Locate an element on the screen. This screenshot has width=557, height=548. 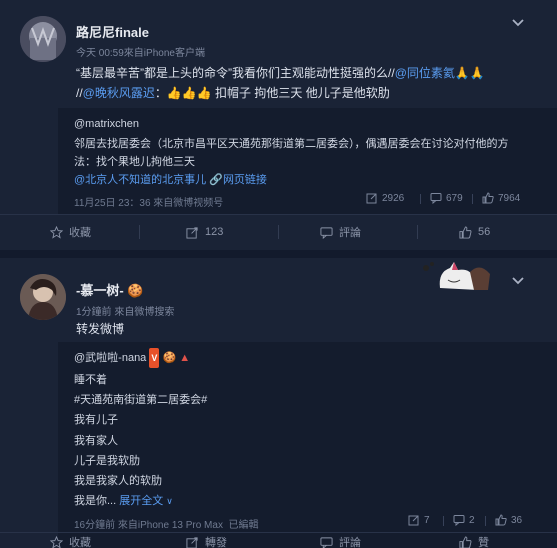
text-segment: 都是上头的命令 is located at coordinates (186, 73).